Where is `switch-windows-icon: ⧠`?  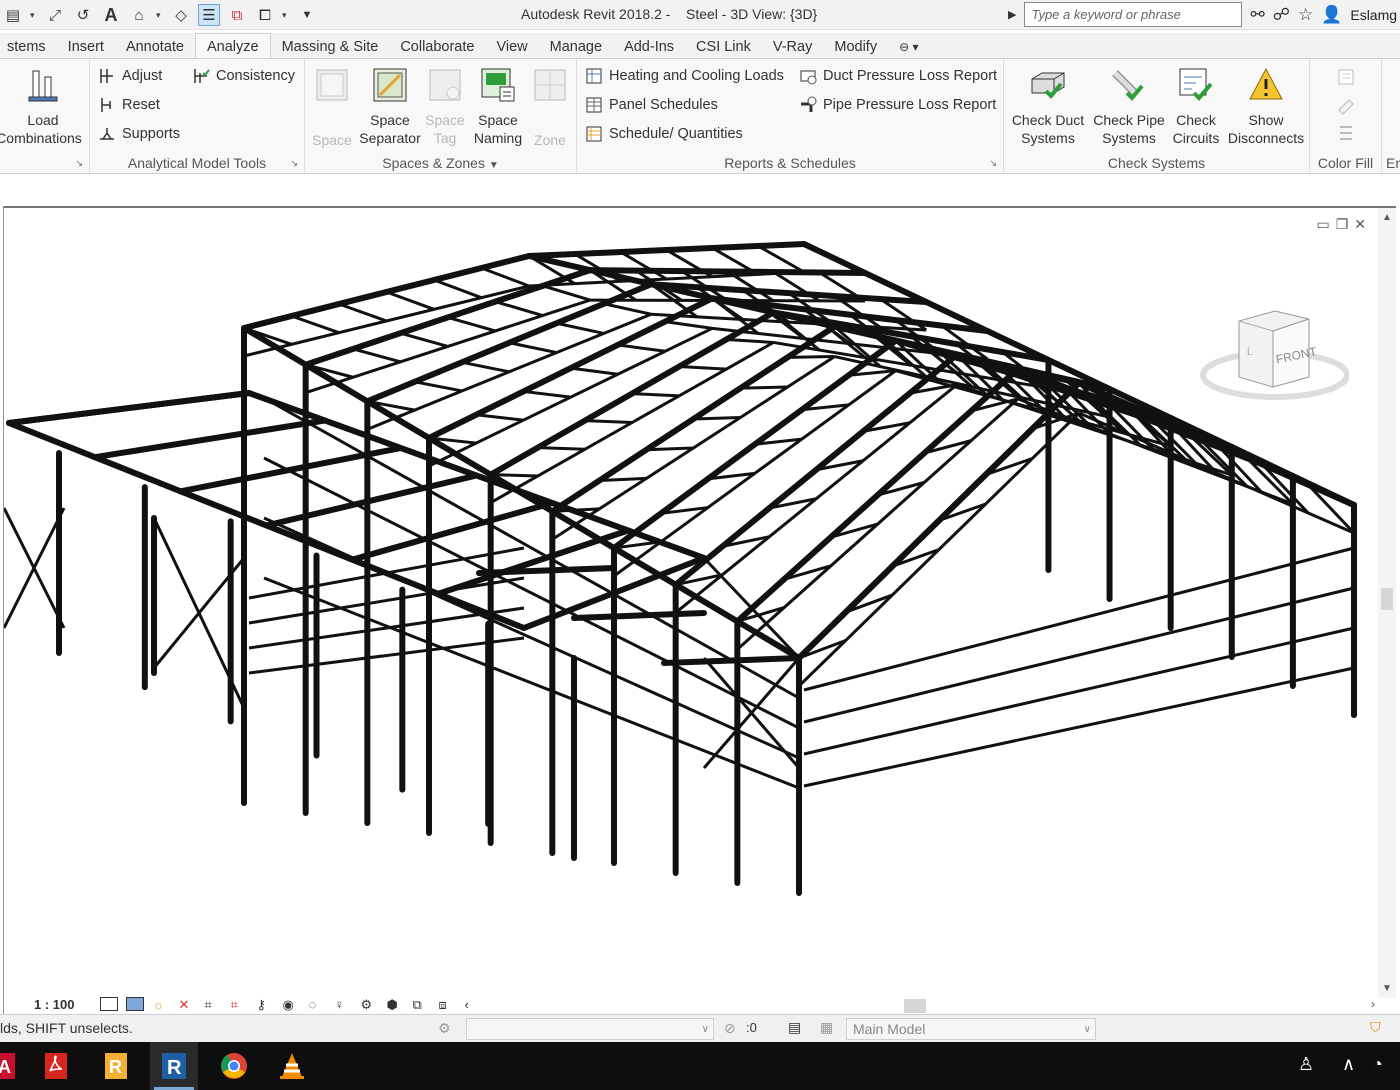 switch-windows-icon: ⧠ is located at coordinates (265, 15).